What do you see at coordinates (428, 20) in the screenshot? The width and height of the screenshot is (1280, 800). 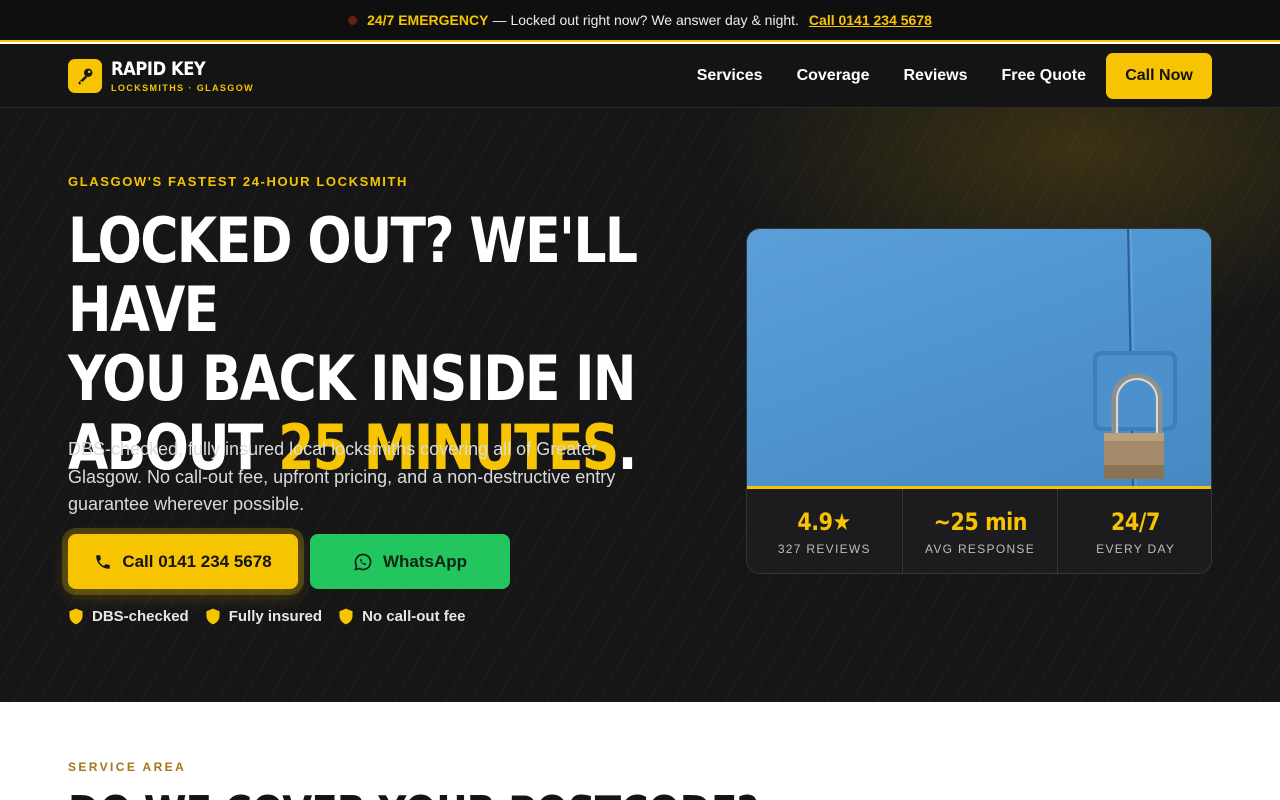 I see `emergency-label: 24/7 EMERGENCY` at bounding box center [428, 20].